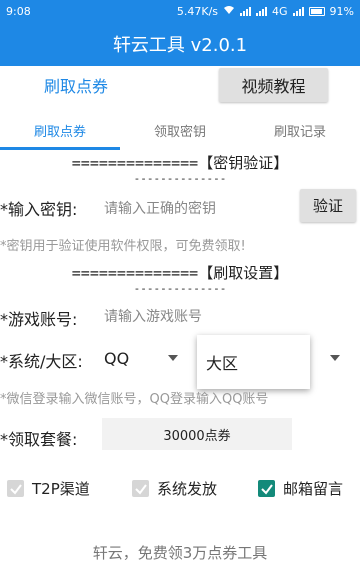 The height and width of the screenshot is (562, 360). I want to click on status-bar: 9:08 5.47K/s 4G 91%, so click(180, 11).